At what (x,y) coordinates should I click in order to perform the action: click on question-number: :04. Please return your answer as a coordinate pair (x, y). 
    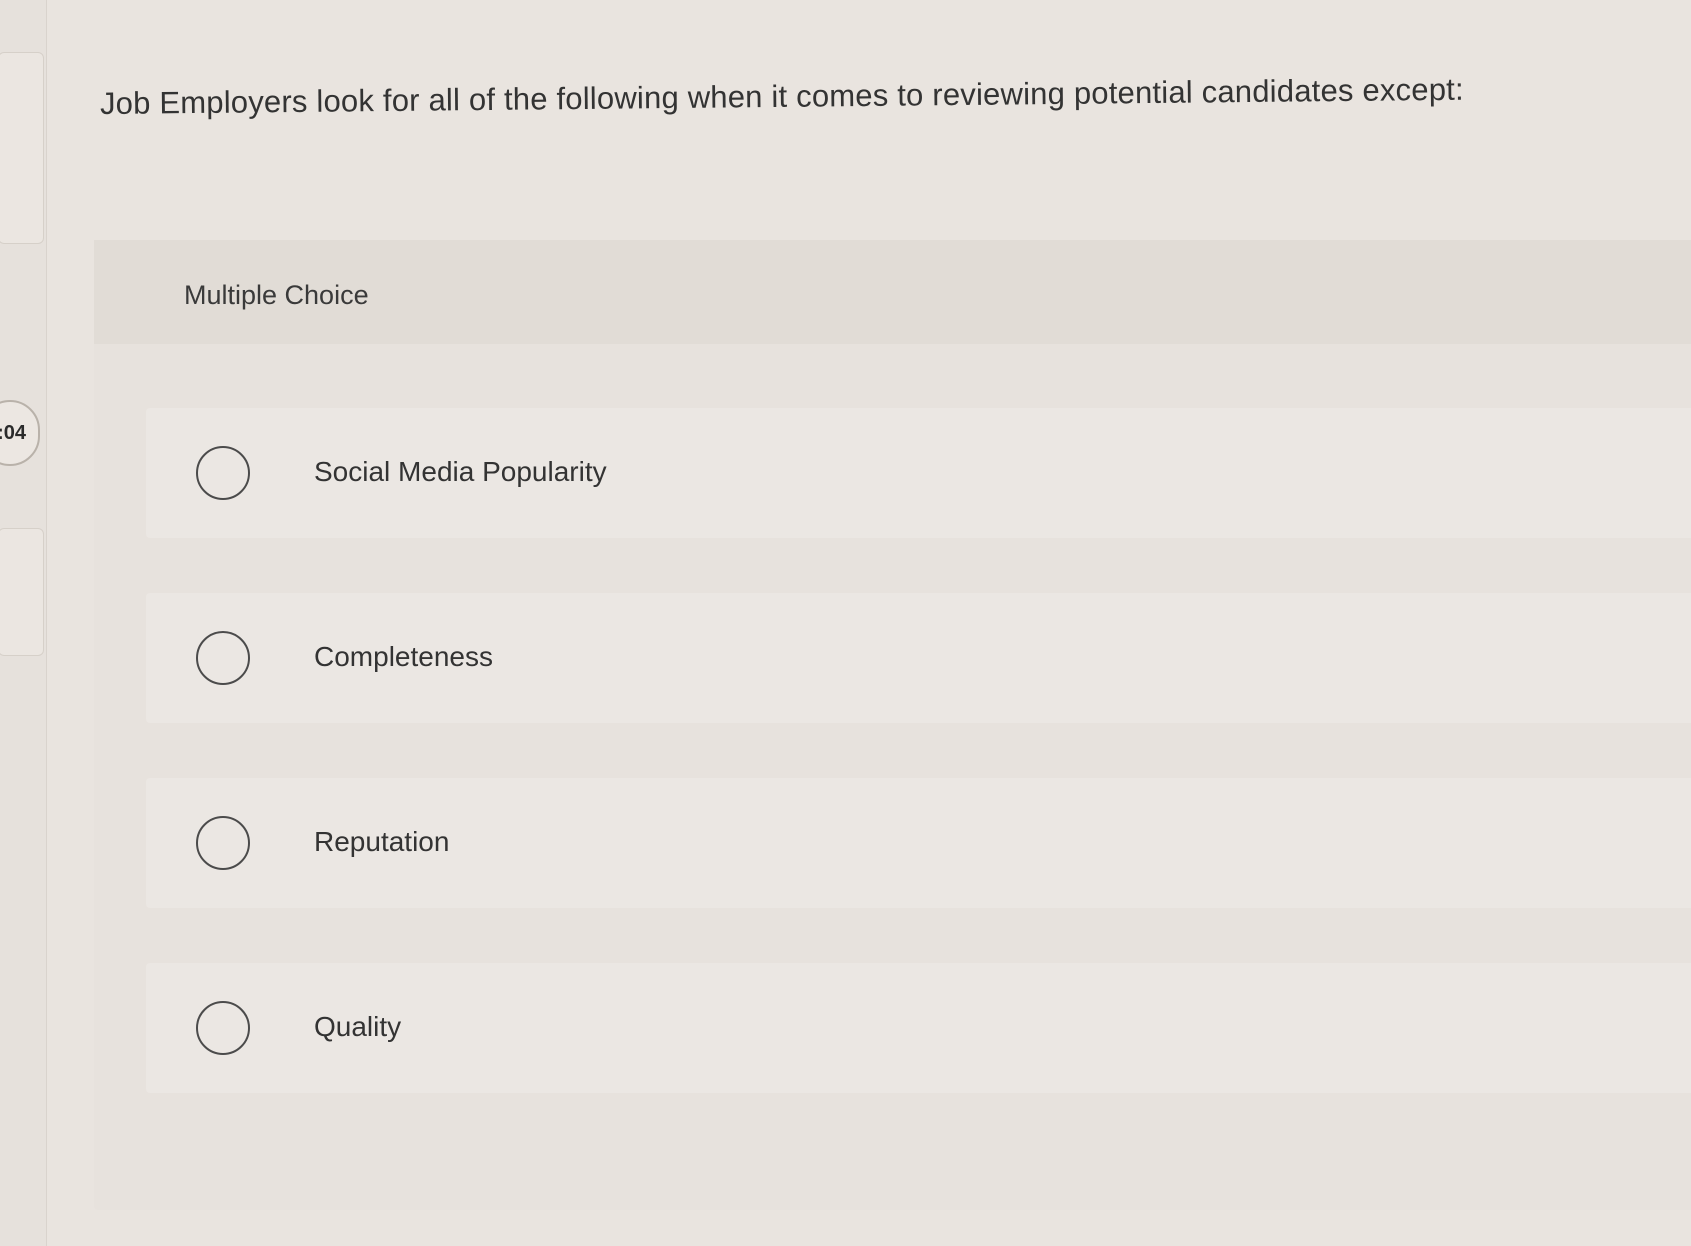
    Looking at the image, I should click on (13, 432).